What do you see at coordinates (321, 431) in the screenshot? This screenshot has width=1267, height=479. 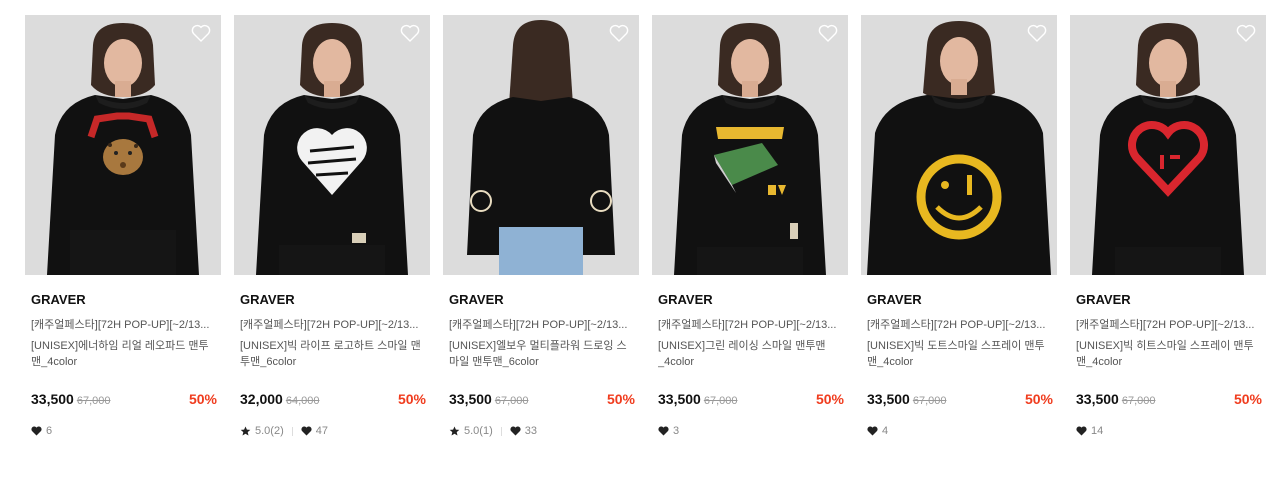 I see `like-count: 47` at bounding box center [321, 431].